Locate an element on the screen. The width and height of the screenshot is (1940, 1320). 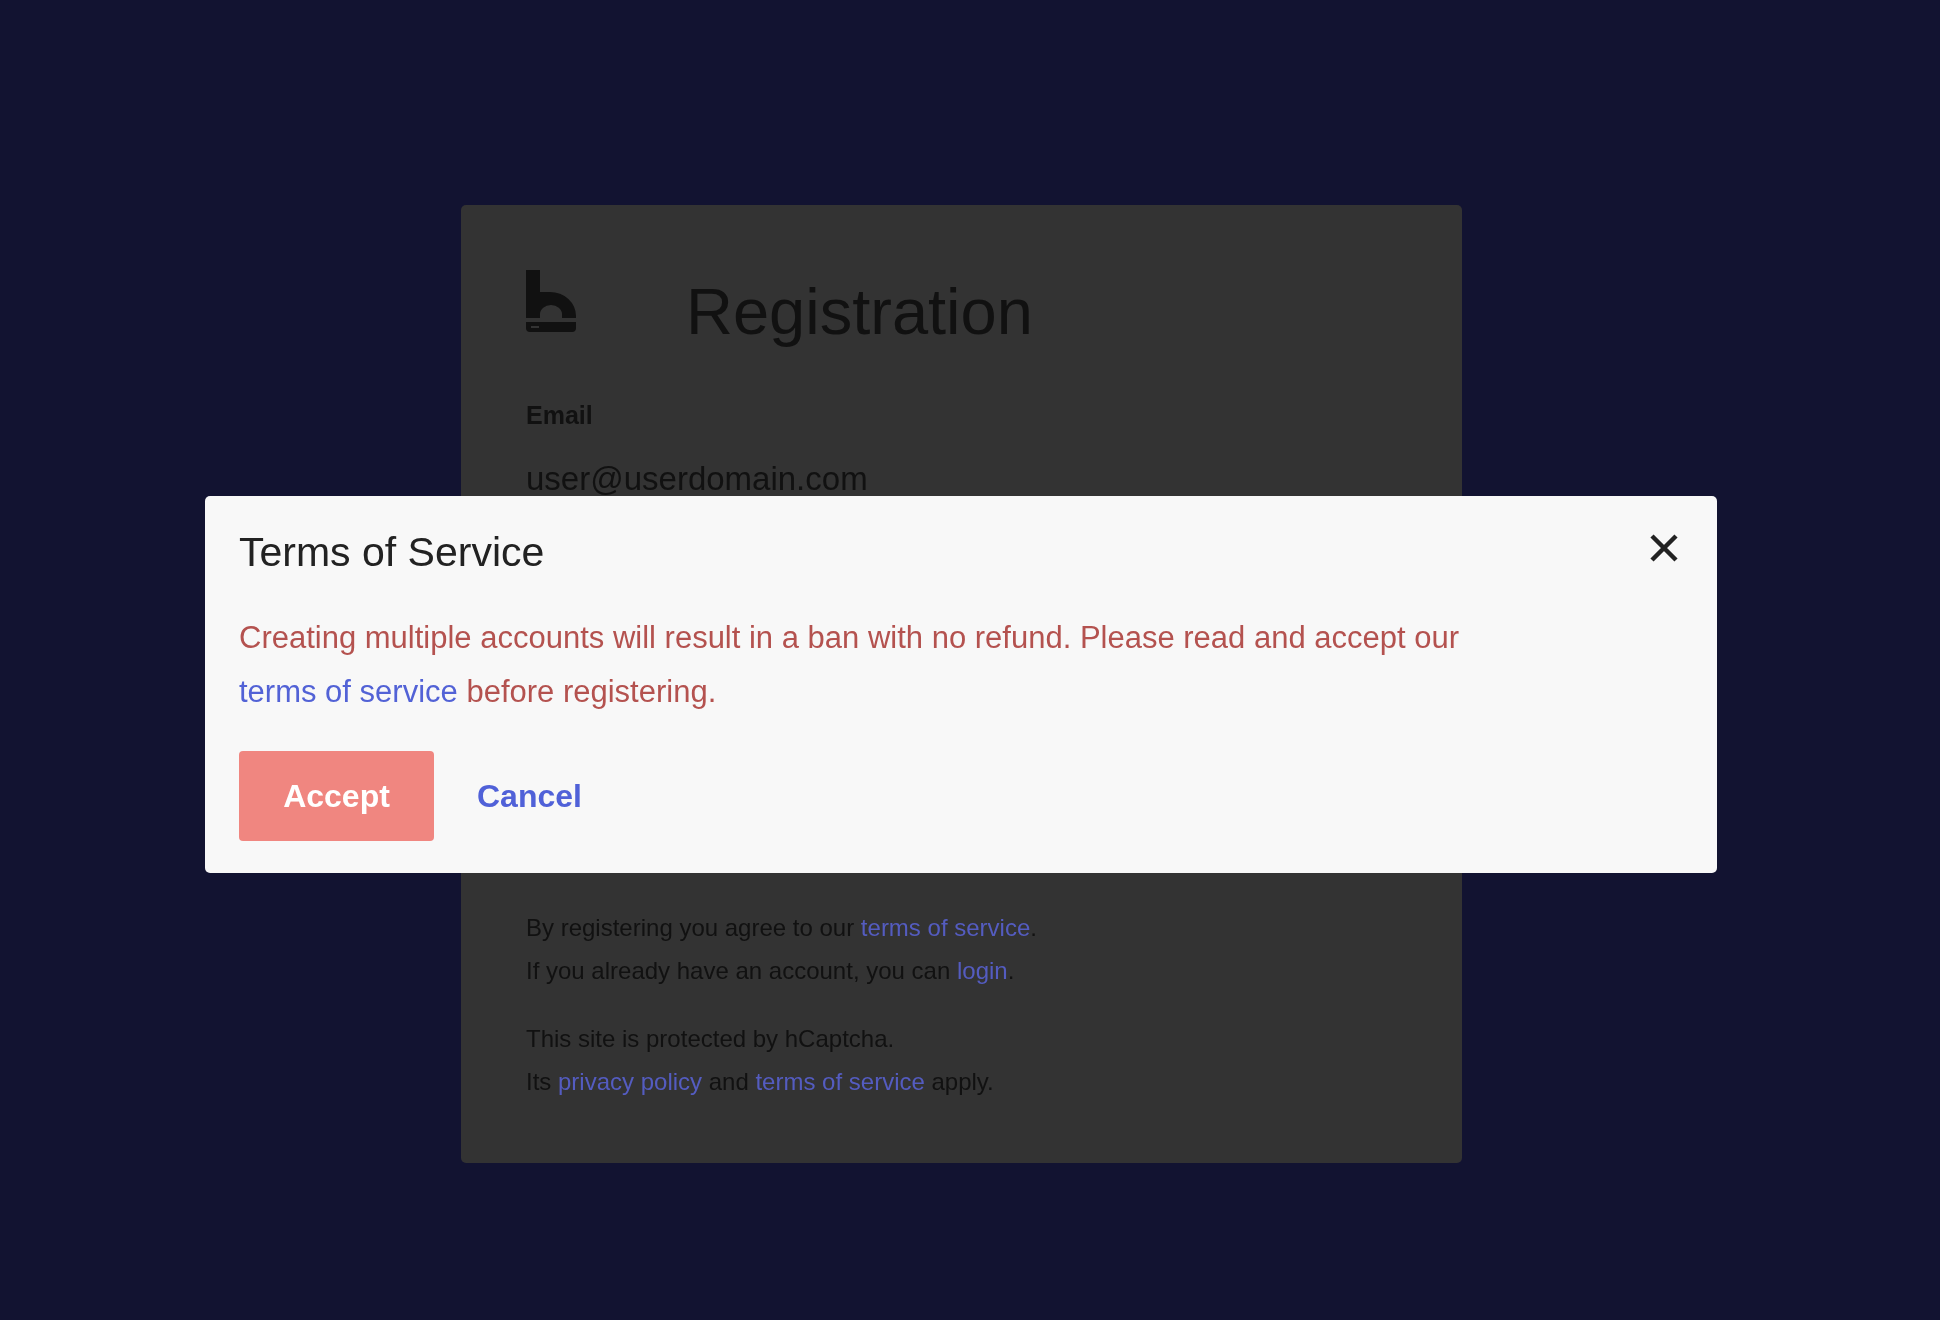
inline-link: privacy policy is located at coordinates (630, 1081).